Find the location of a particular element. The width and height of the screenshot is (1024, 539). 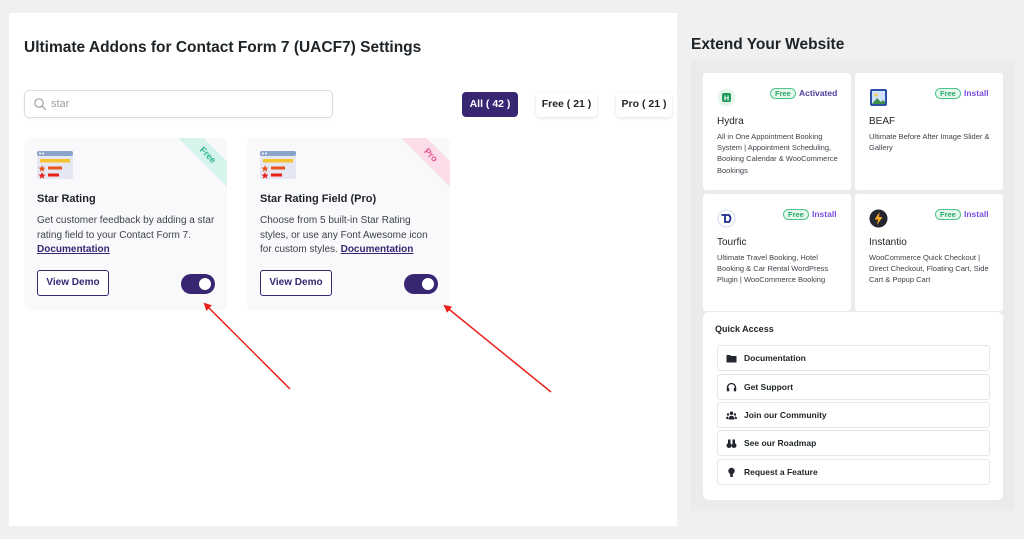

card-title: Star Rating Field (Pro) is located at coordinates (318, 199).